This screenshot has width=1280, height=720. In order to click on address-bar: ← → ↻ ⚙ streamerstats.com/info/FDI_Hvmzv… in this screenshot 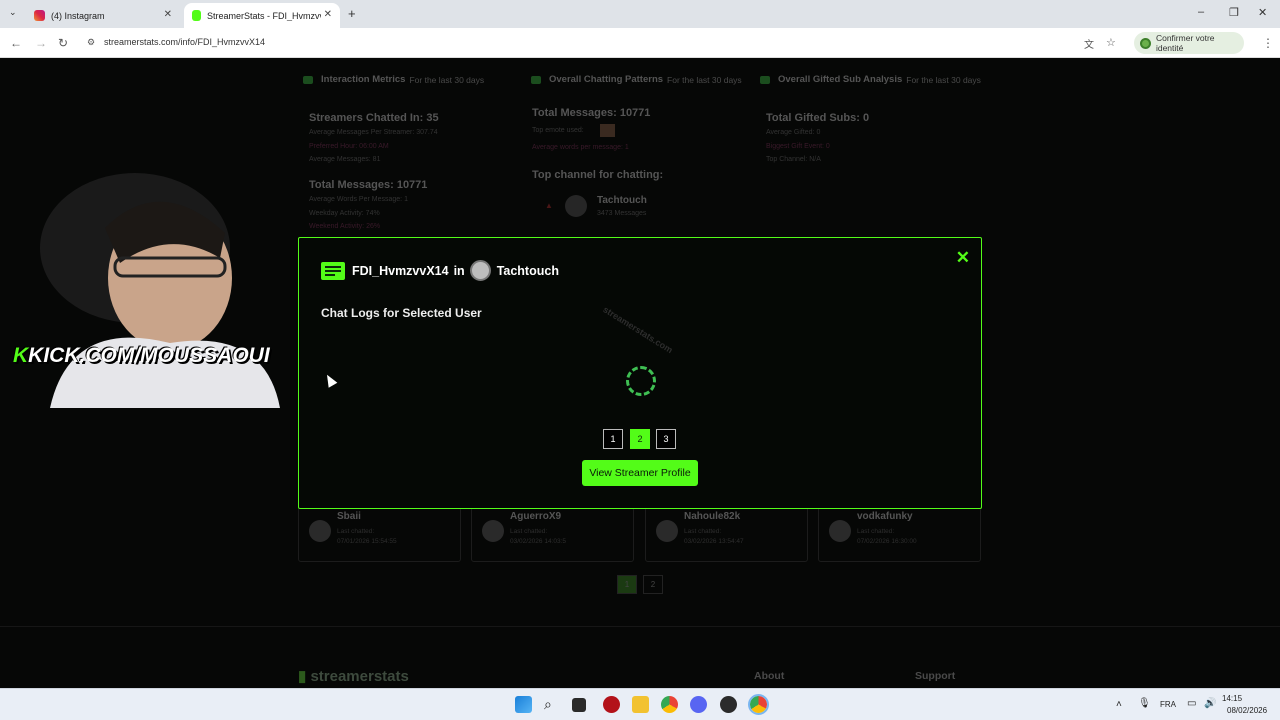, I will do `click(640, 43)`.